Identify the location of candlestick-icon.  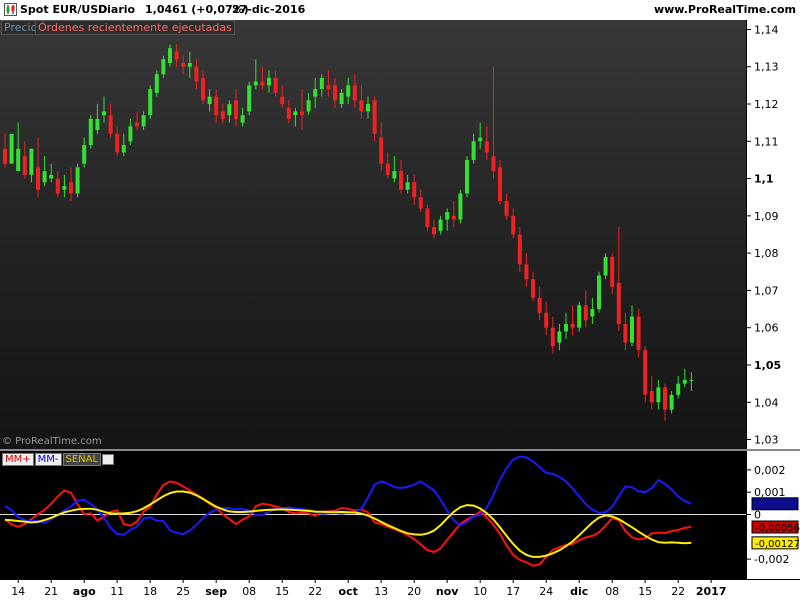
(10, 9).